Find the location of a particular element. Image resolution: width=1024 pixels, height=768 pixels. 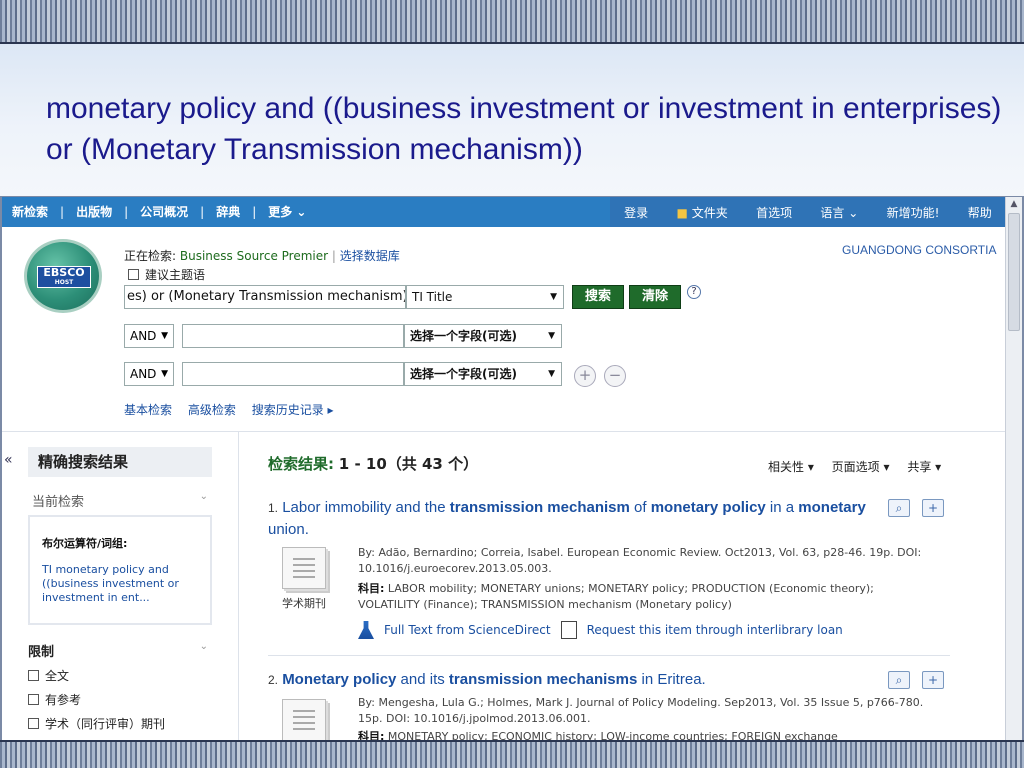

collapse-sidebar-icon: « is located at coordinates (8, 460).